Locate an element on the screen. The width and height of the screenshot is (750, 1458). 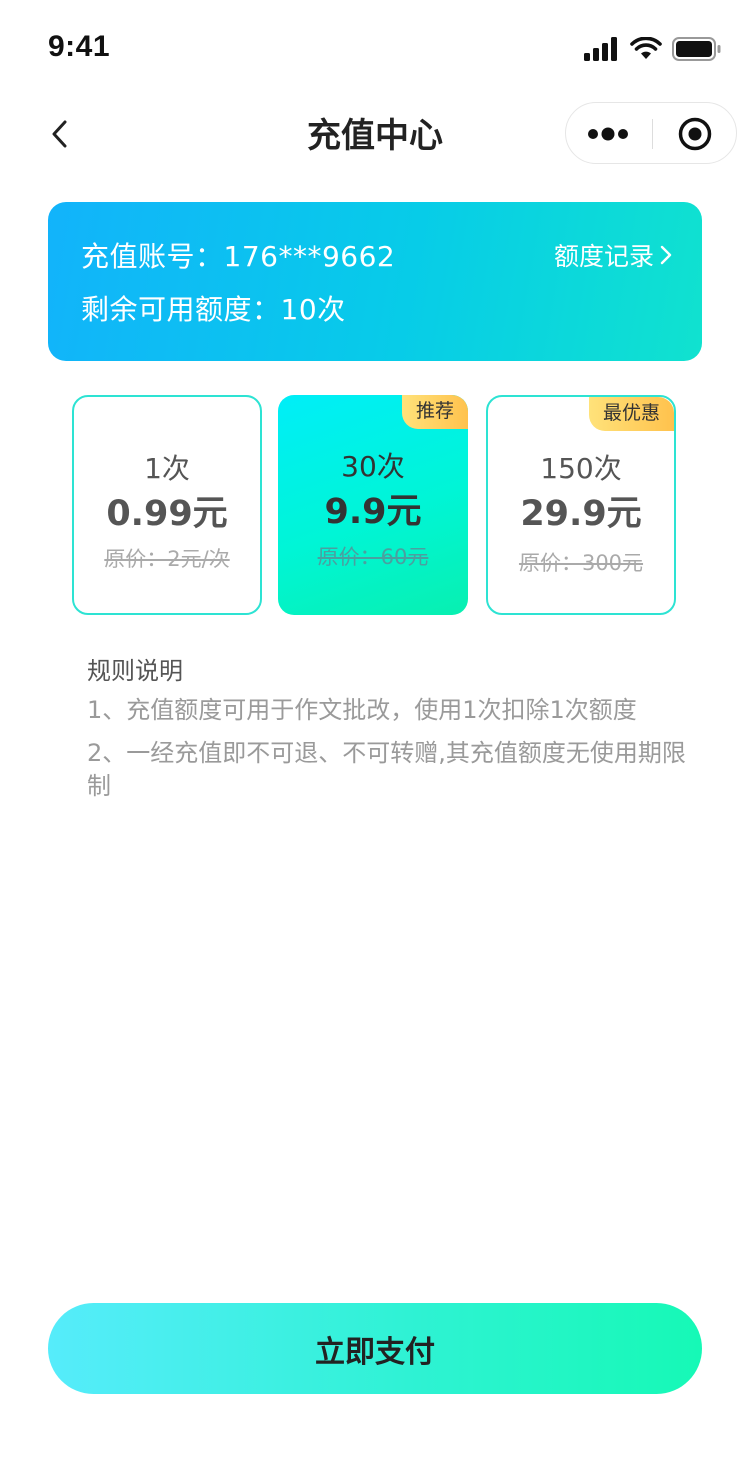
close-program-button is located at coordinates (695, 134).